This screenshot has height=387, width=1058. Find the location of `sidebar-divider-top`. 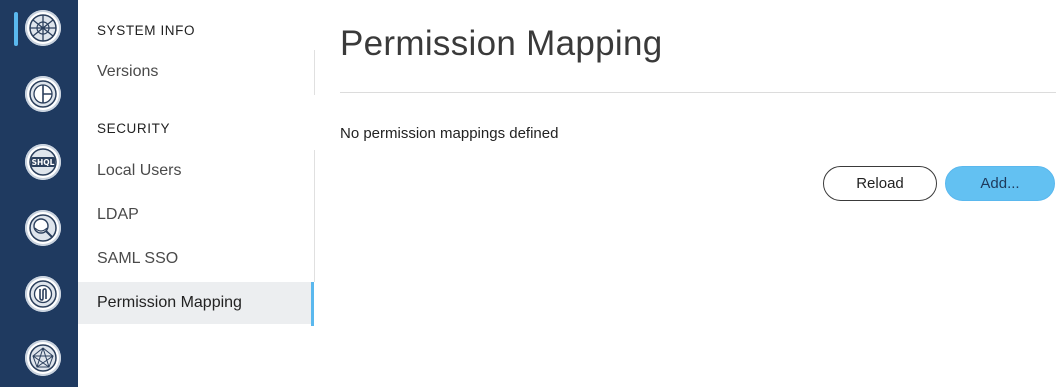

sidebar-divider-top is located at coordinates (314, 72).